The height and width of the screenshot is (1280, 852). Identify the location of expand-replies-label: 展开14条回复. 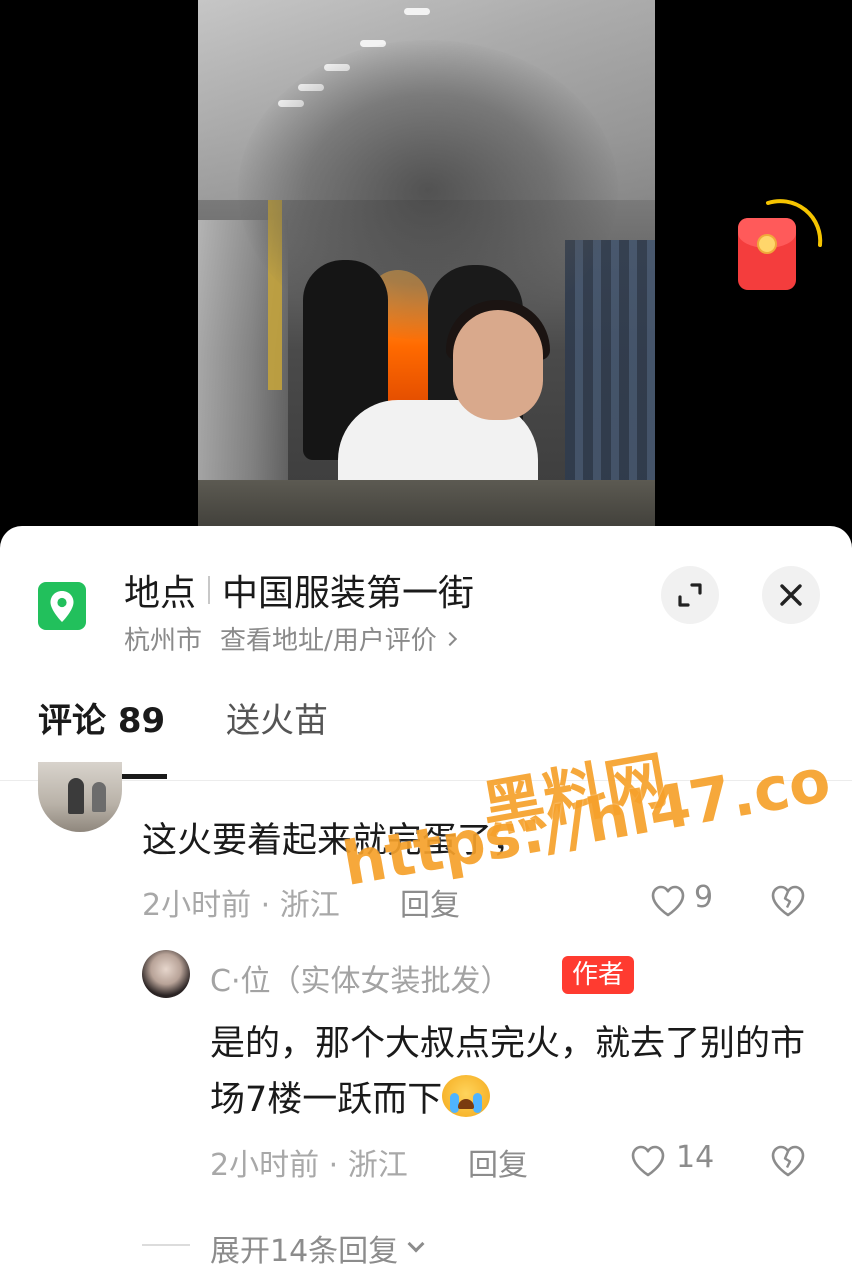
(304, 1251).